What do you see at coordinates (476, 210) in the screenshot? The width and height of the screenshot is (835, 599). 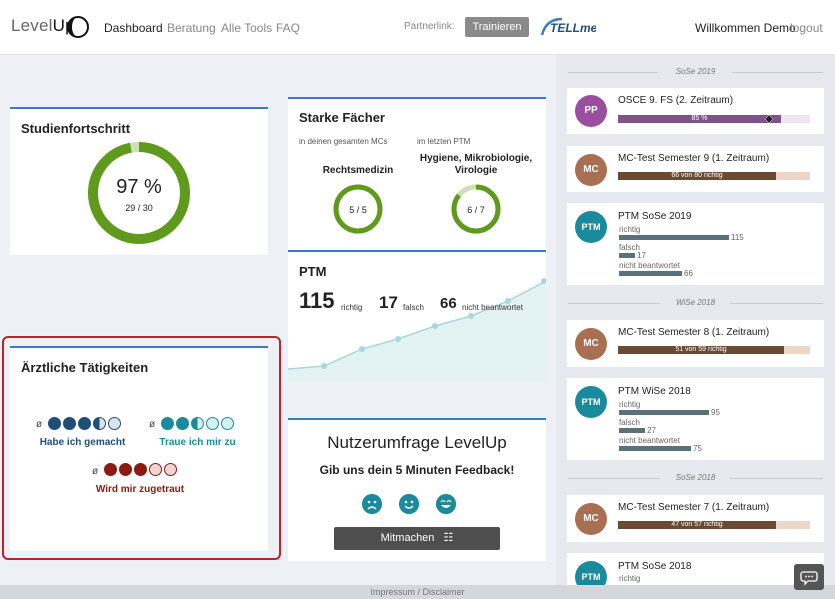 I see `starke-col2-value: 6 / 7` at bounding box center [476, 210].